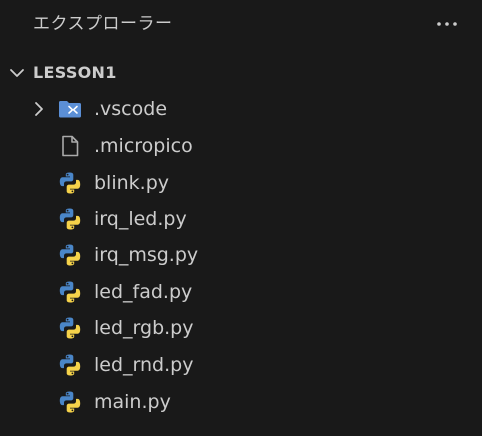 The width and height of the screenshot is (482, 436). Describe the element at coordinates (75, 72) in the screenshot. I see `workspace-folder-label: LESSON1` at that location.